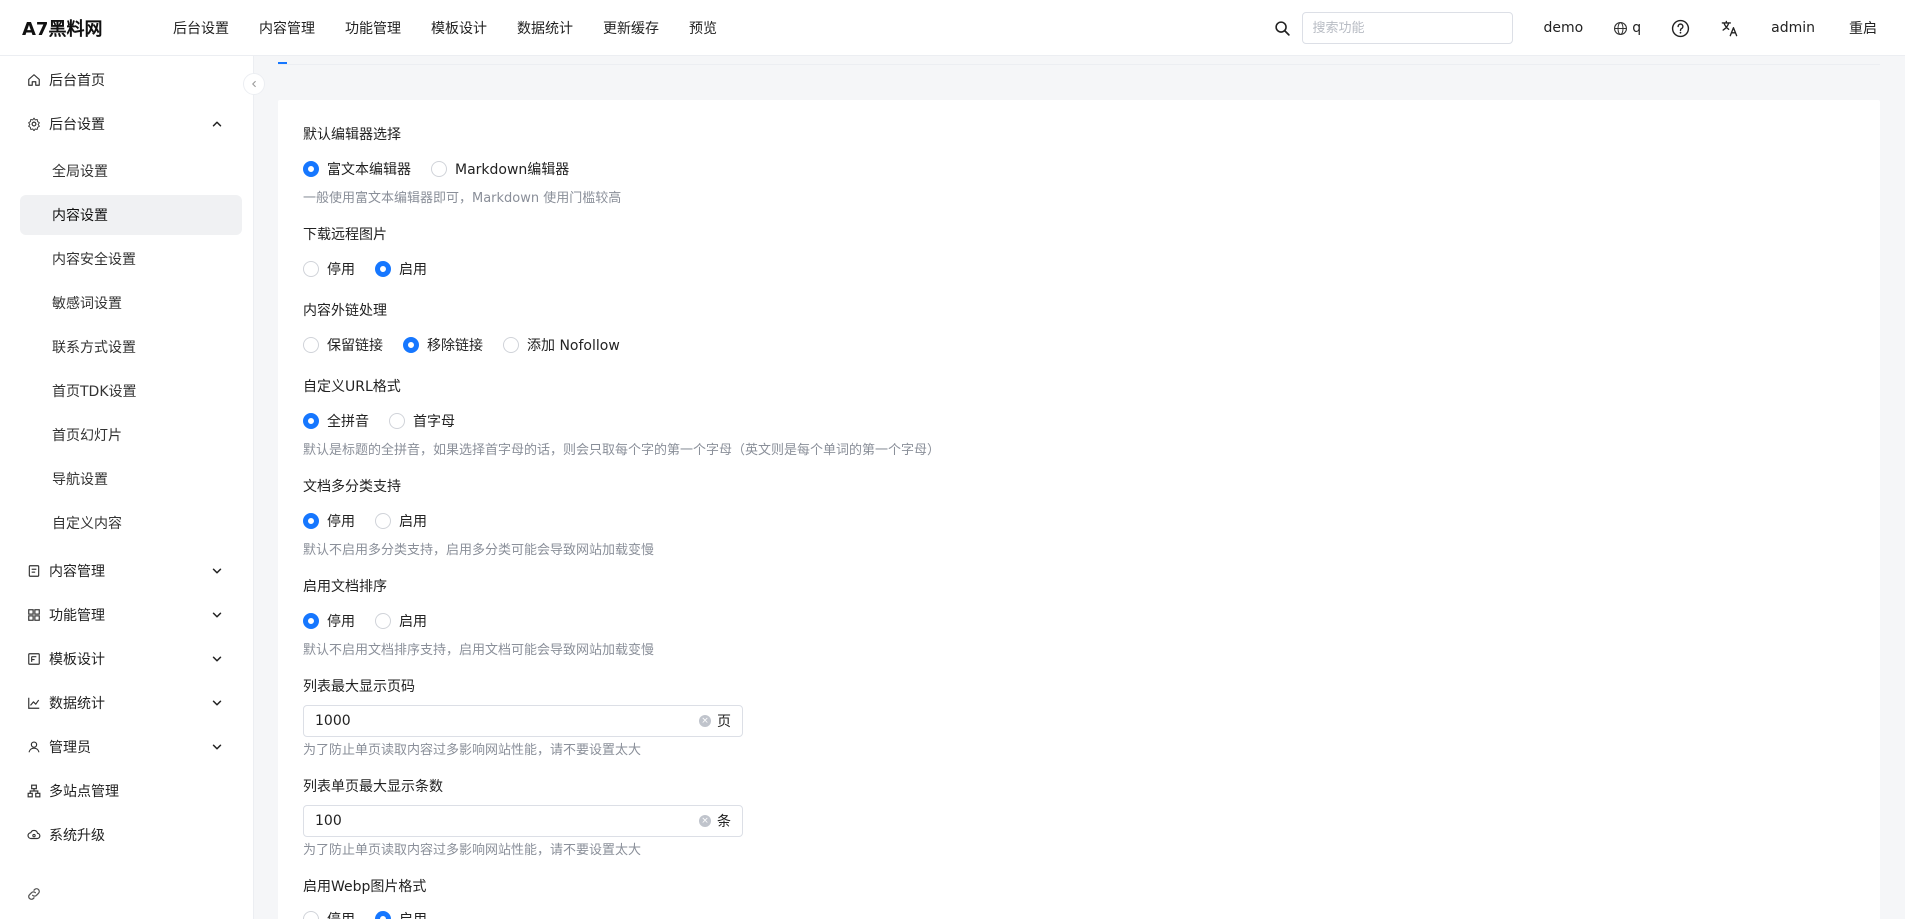 This screenshot has height=919, width=1905. Describe the element at coordinates (329, 621) in the screenshot. I see `doc-sort-option-off: 停用` at that location.